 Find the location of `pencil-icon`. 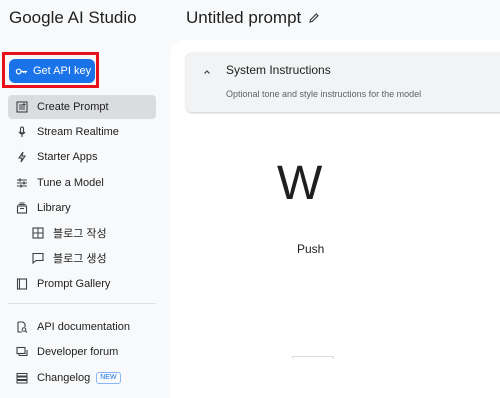

pencil-icon is located at coordinates (314, 18).